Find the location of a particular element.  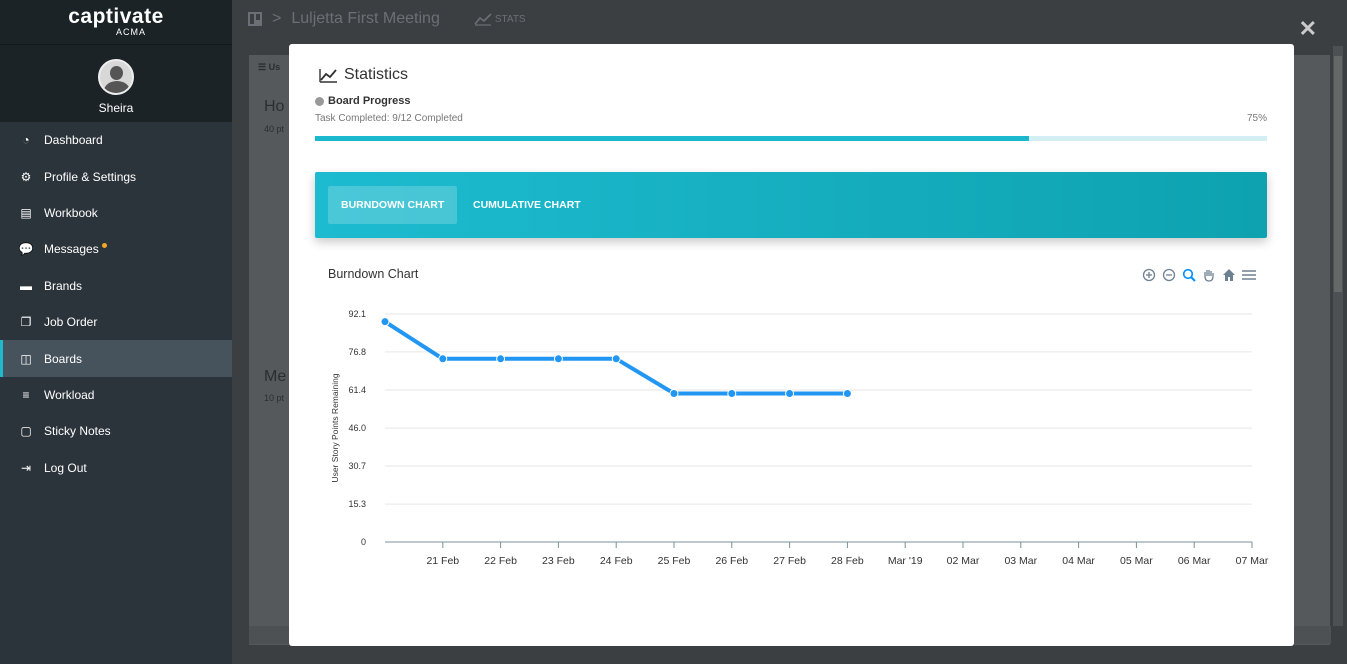

avatar is located at coordinates (116, 77).